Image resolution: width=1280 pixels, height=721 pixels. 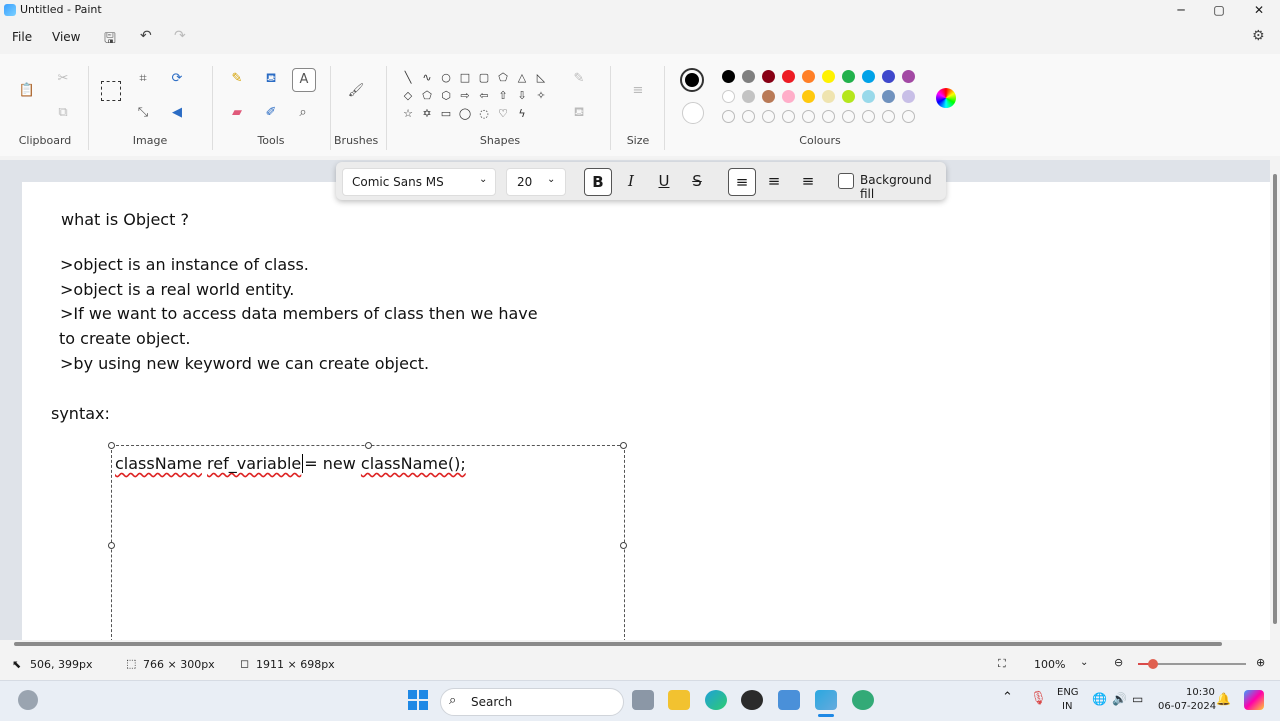 What do you see at coordinates (503, 78) in the screenshot?
I see `polygon-shape-icon: ⬠` at bounding box center [503, 78].